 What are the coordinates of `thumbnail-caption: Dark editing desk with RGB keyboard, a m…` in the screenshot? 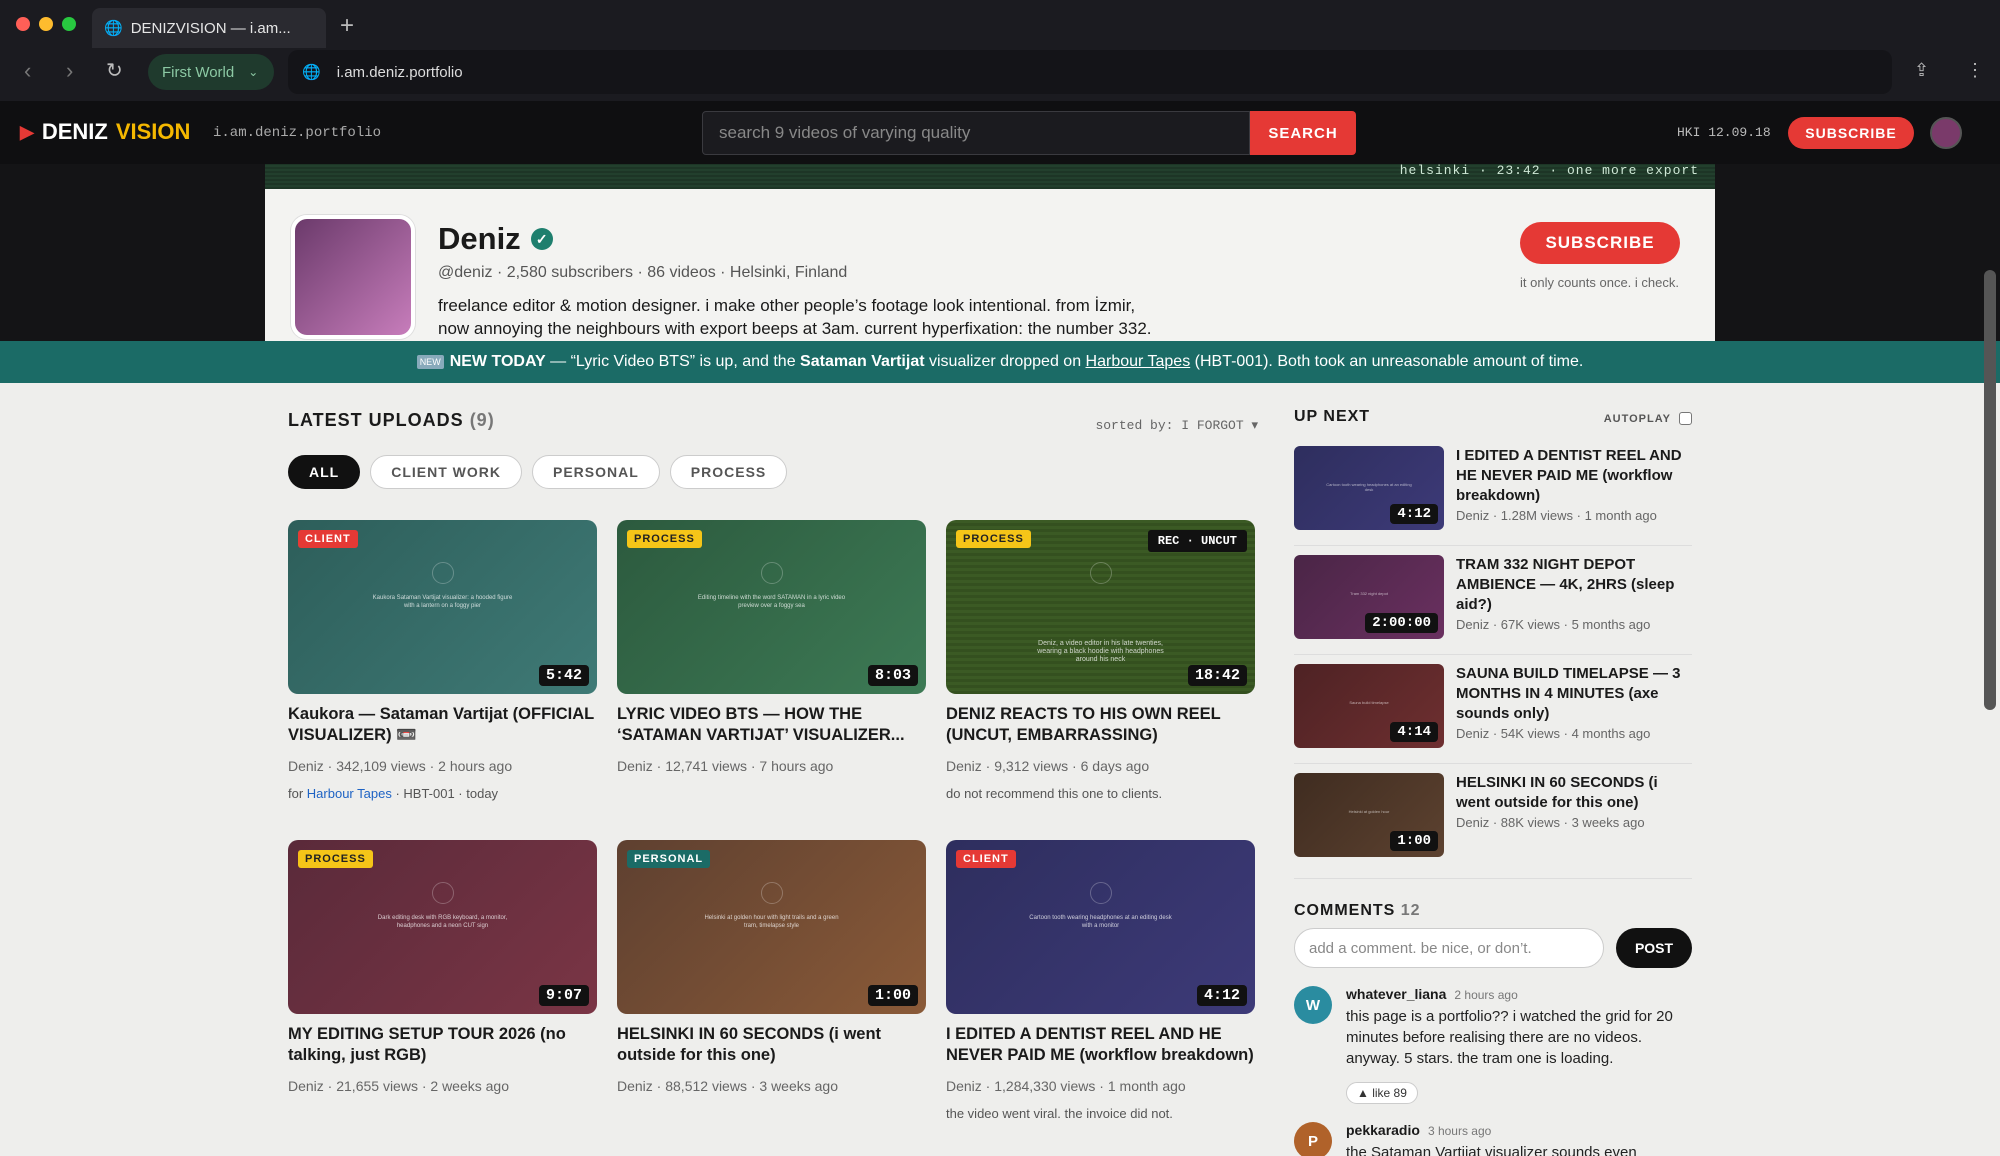 It's located at (442, 922).